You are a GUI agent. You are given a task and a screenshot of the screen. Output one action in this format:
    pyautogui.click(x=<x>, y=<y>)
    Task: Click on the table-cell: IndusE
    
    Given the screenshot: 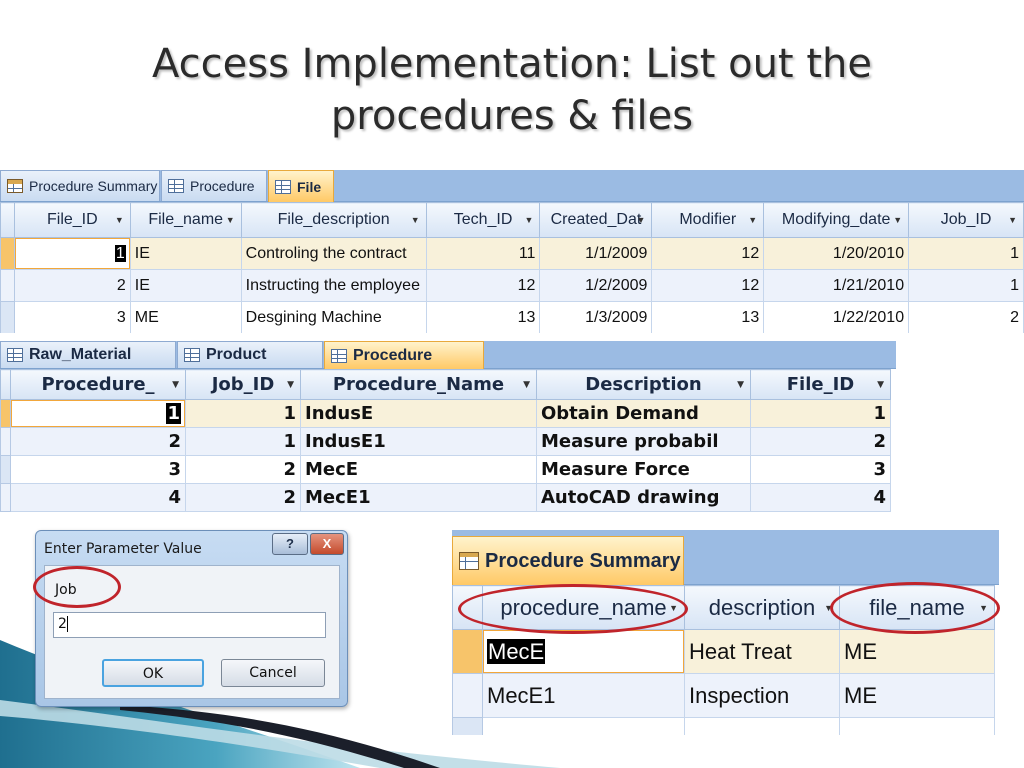 What is the action you would take?
    pyautogui.click(x=418, y=413)
    